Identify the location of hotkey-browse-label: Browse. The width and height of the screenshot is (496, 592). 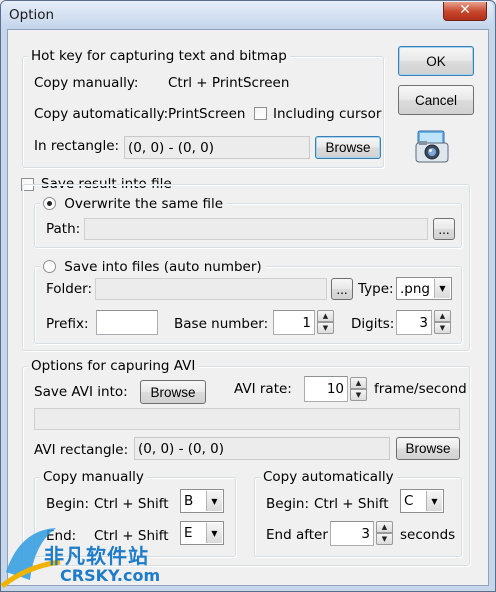
(348, 147).